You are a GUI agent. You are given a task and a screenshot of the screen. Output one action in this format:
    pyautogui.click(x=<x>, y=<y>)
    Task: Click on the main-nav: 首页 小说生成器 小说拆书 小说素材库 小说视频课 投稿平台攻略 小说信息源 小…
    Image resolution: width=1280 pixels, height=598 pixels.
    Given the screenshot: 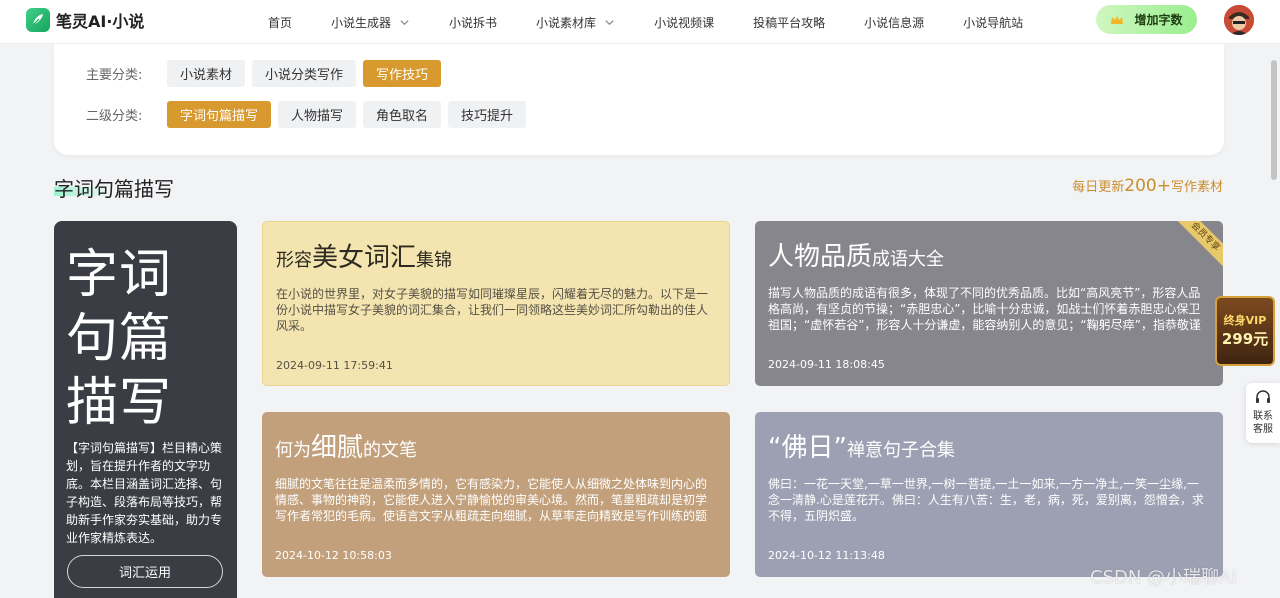 What is the action you would take?
    pyautogui.click(x=665, y=22)
    